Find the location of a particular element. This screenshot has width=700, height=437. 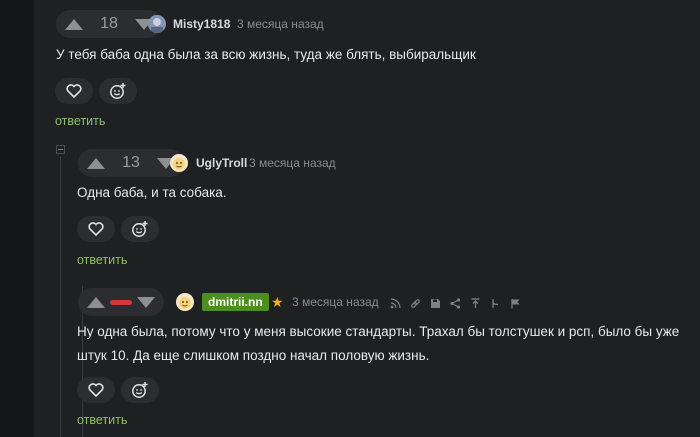

username: Misty1818 is located at coordinates (201, 24).